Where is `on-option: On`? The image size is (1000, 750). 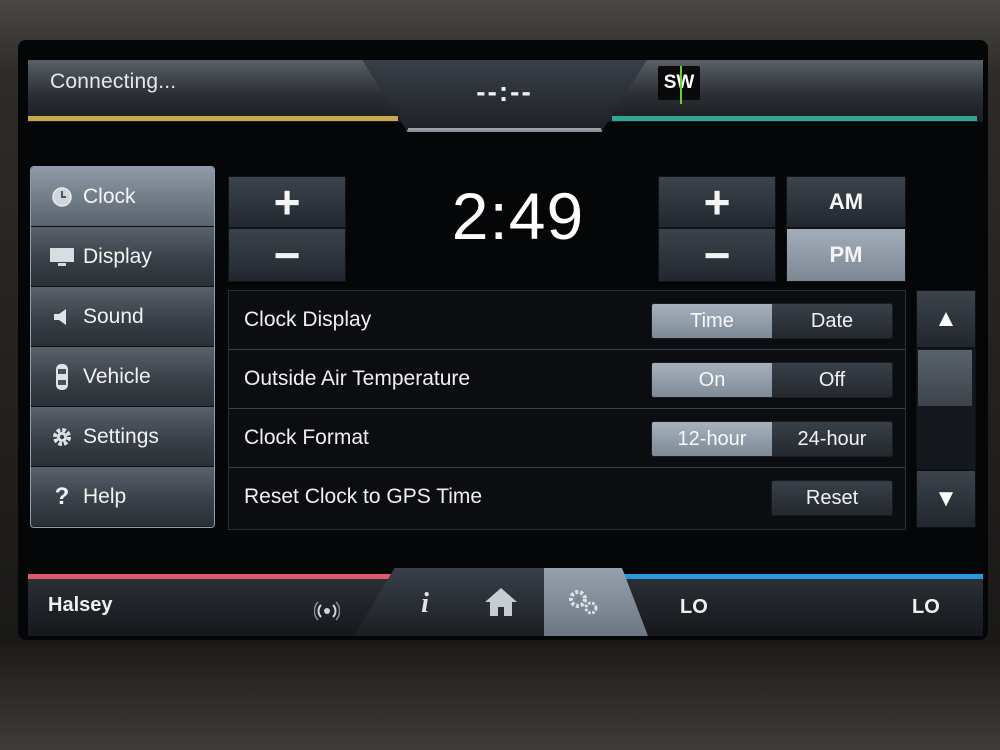
on-option: On is located at coordinates (712, 380).